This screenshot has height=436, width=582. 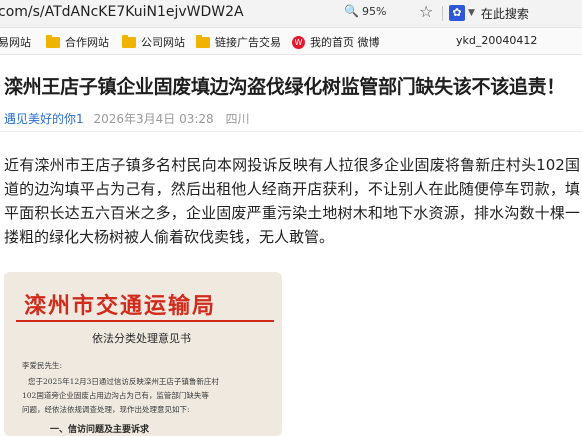 I want to click on document-header: 滦州市交通运输局, so click(x=120, y=306).